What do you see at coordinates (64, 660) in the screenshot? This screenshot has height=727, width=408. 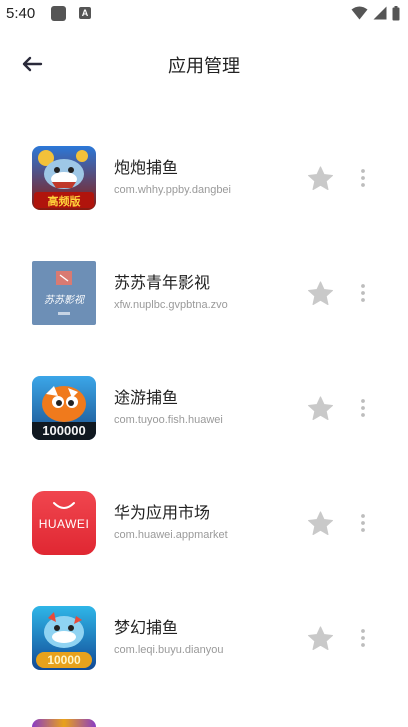 I see `app-icon-label: 10000` at bounding box center [64, 660].